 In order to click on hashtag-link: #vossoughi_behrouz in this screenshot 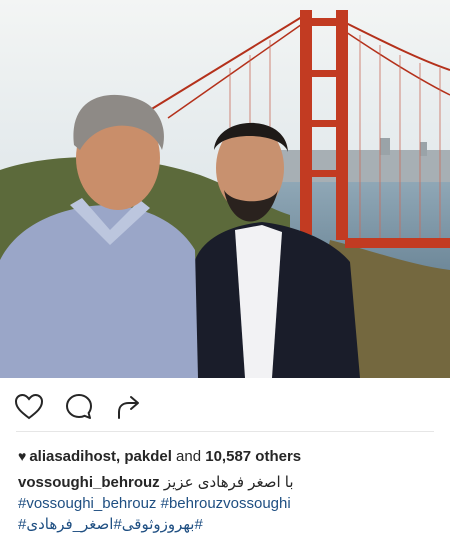, I will do `click(87, 503)`.